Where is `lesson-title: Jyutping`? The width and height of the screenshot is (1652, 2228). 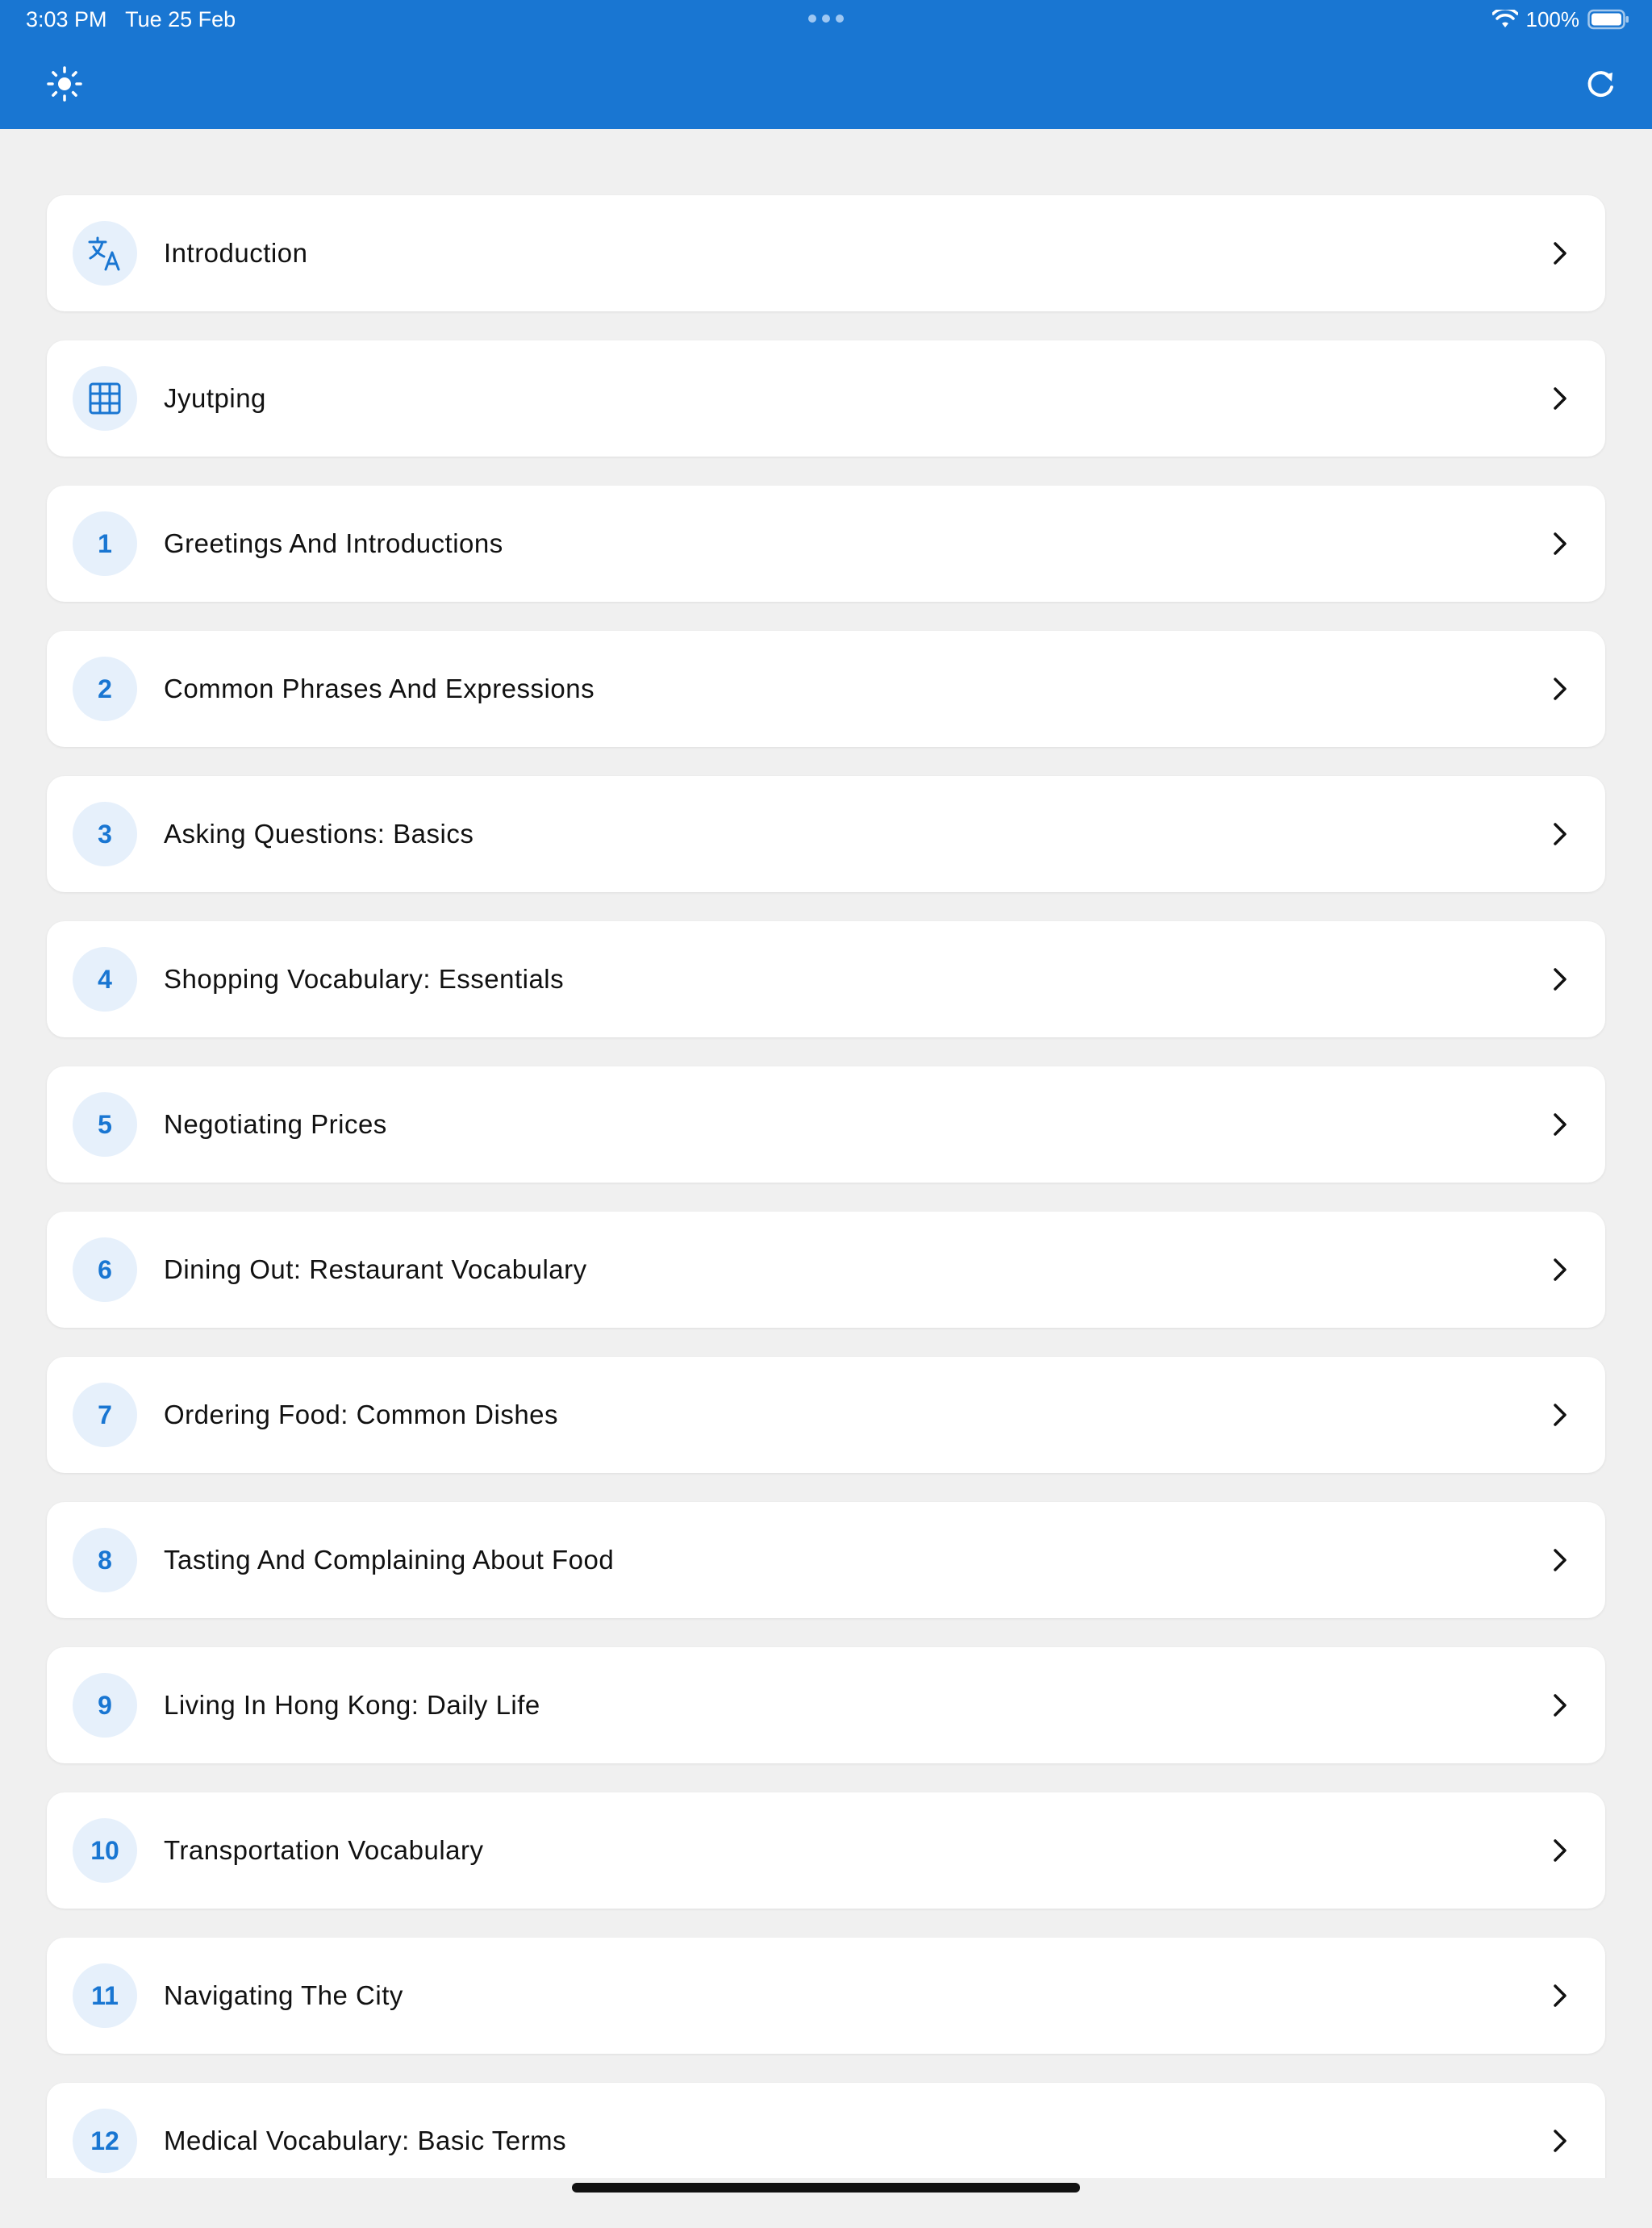
lesson-title: Jyutping is located at coordinates (215, 398).